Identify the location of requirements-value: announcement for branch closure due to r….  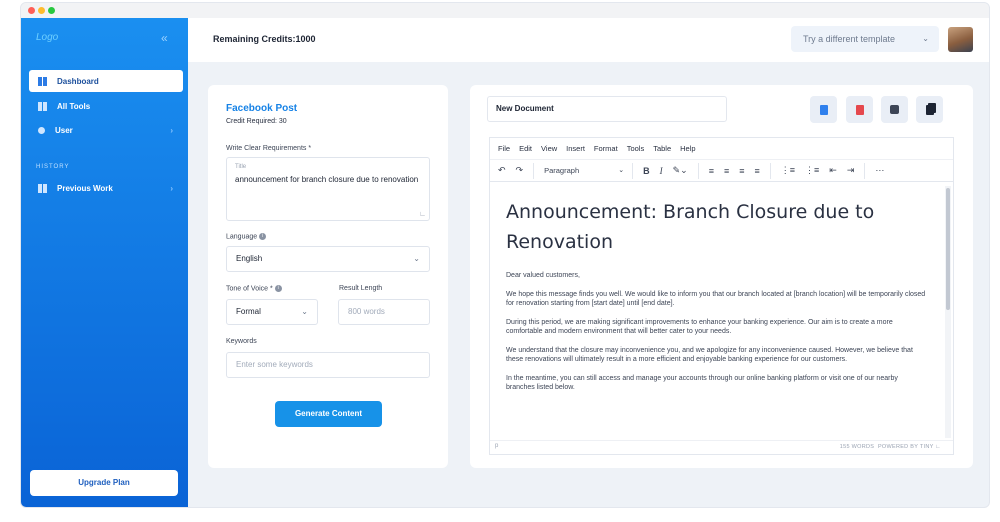
(327, 179).